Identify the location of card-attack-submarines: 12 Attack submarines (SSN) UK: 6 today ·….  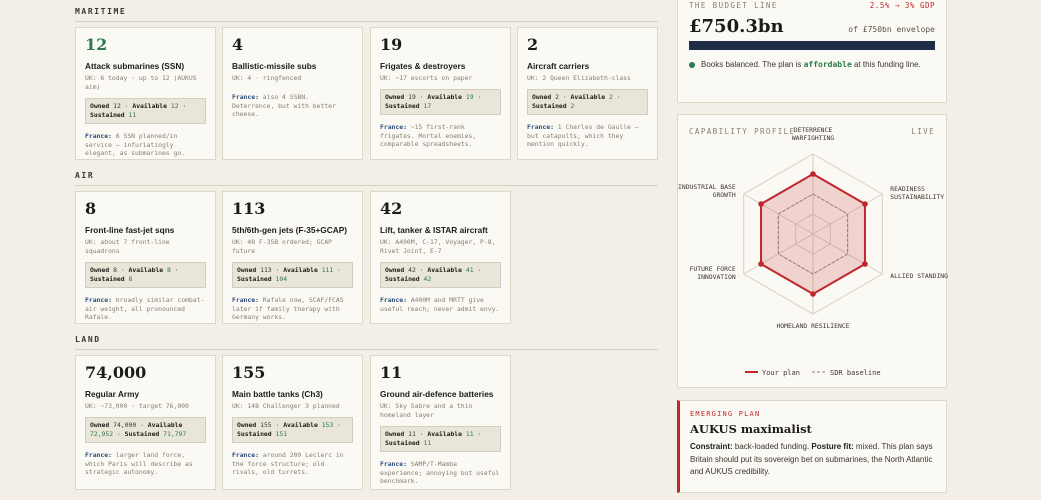
(145, 93).